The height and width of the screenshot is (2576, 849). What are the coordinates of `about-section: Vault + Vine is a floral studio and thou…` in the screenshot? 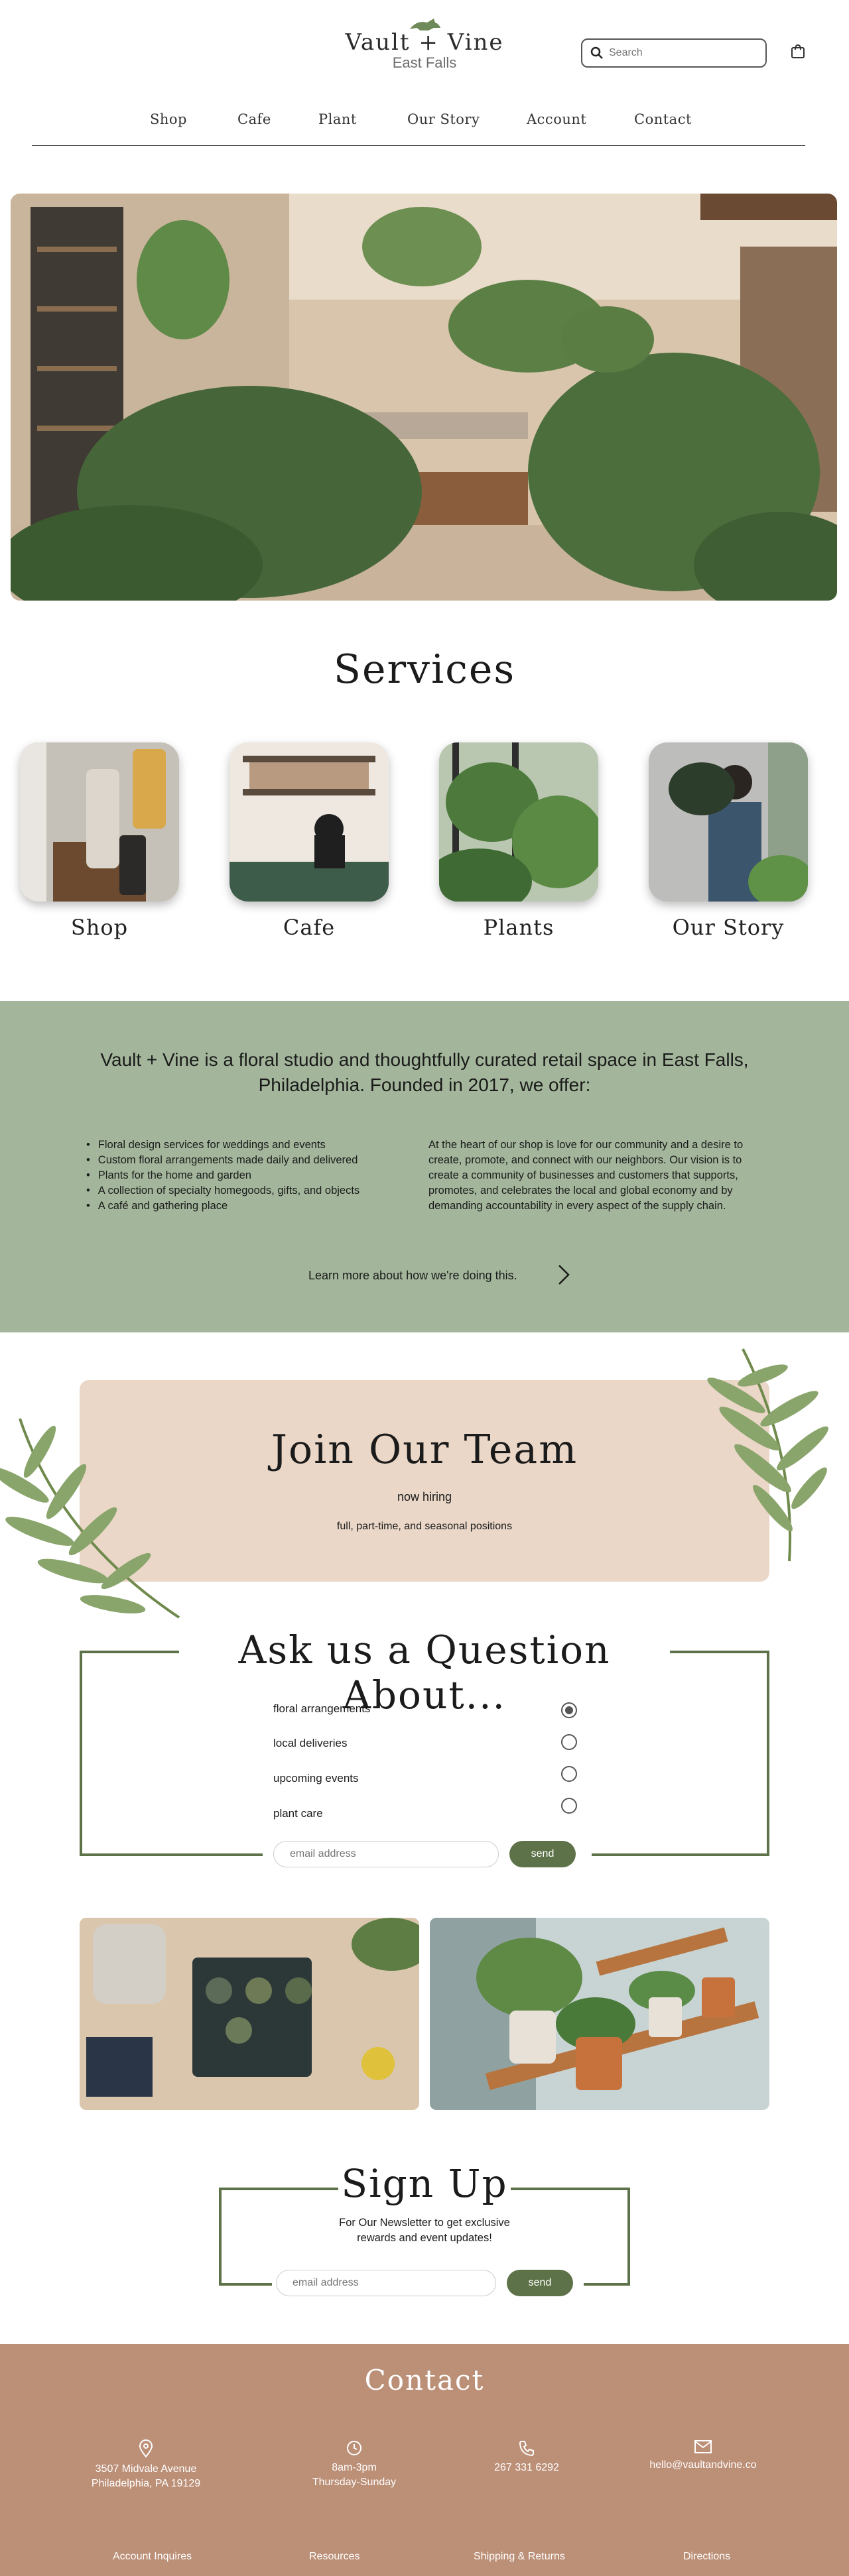 It's located at (424, 1166).